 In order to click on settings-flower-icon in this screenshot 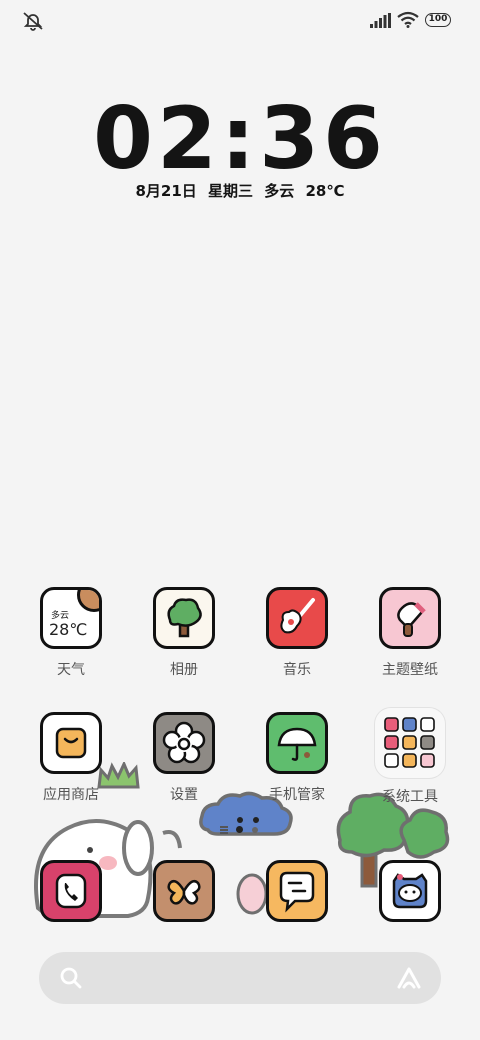, I will do `click(184, 743)`.